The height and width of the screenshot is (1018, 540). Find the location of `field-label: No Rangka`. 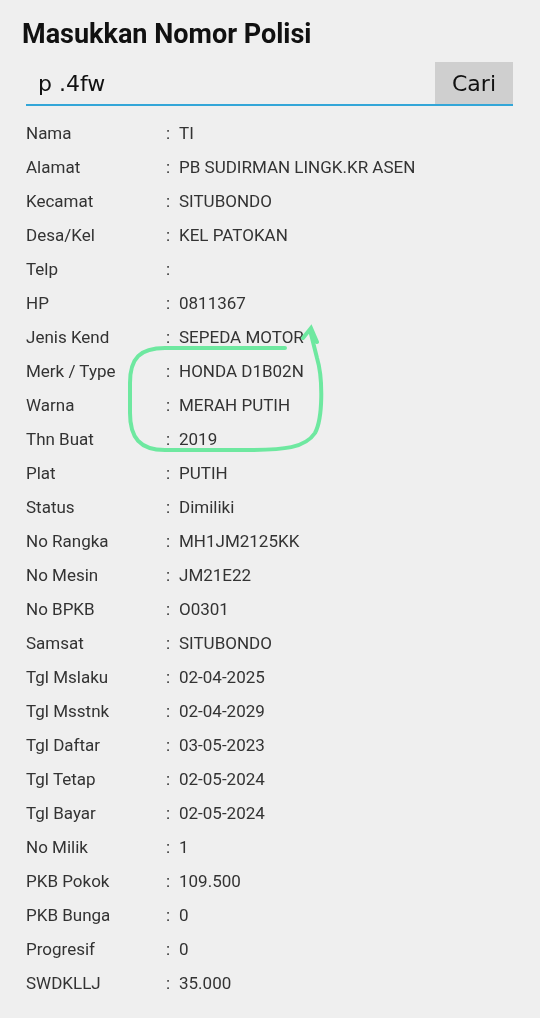

field-label: No Rangka is located at coordinates (67, 541).